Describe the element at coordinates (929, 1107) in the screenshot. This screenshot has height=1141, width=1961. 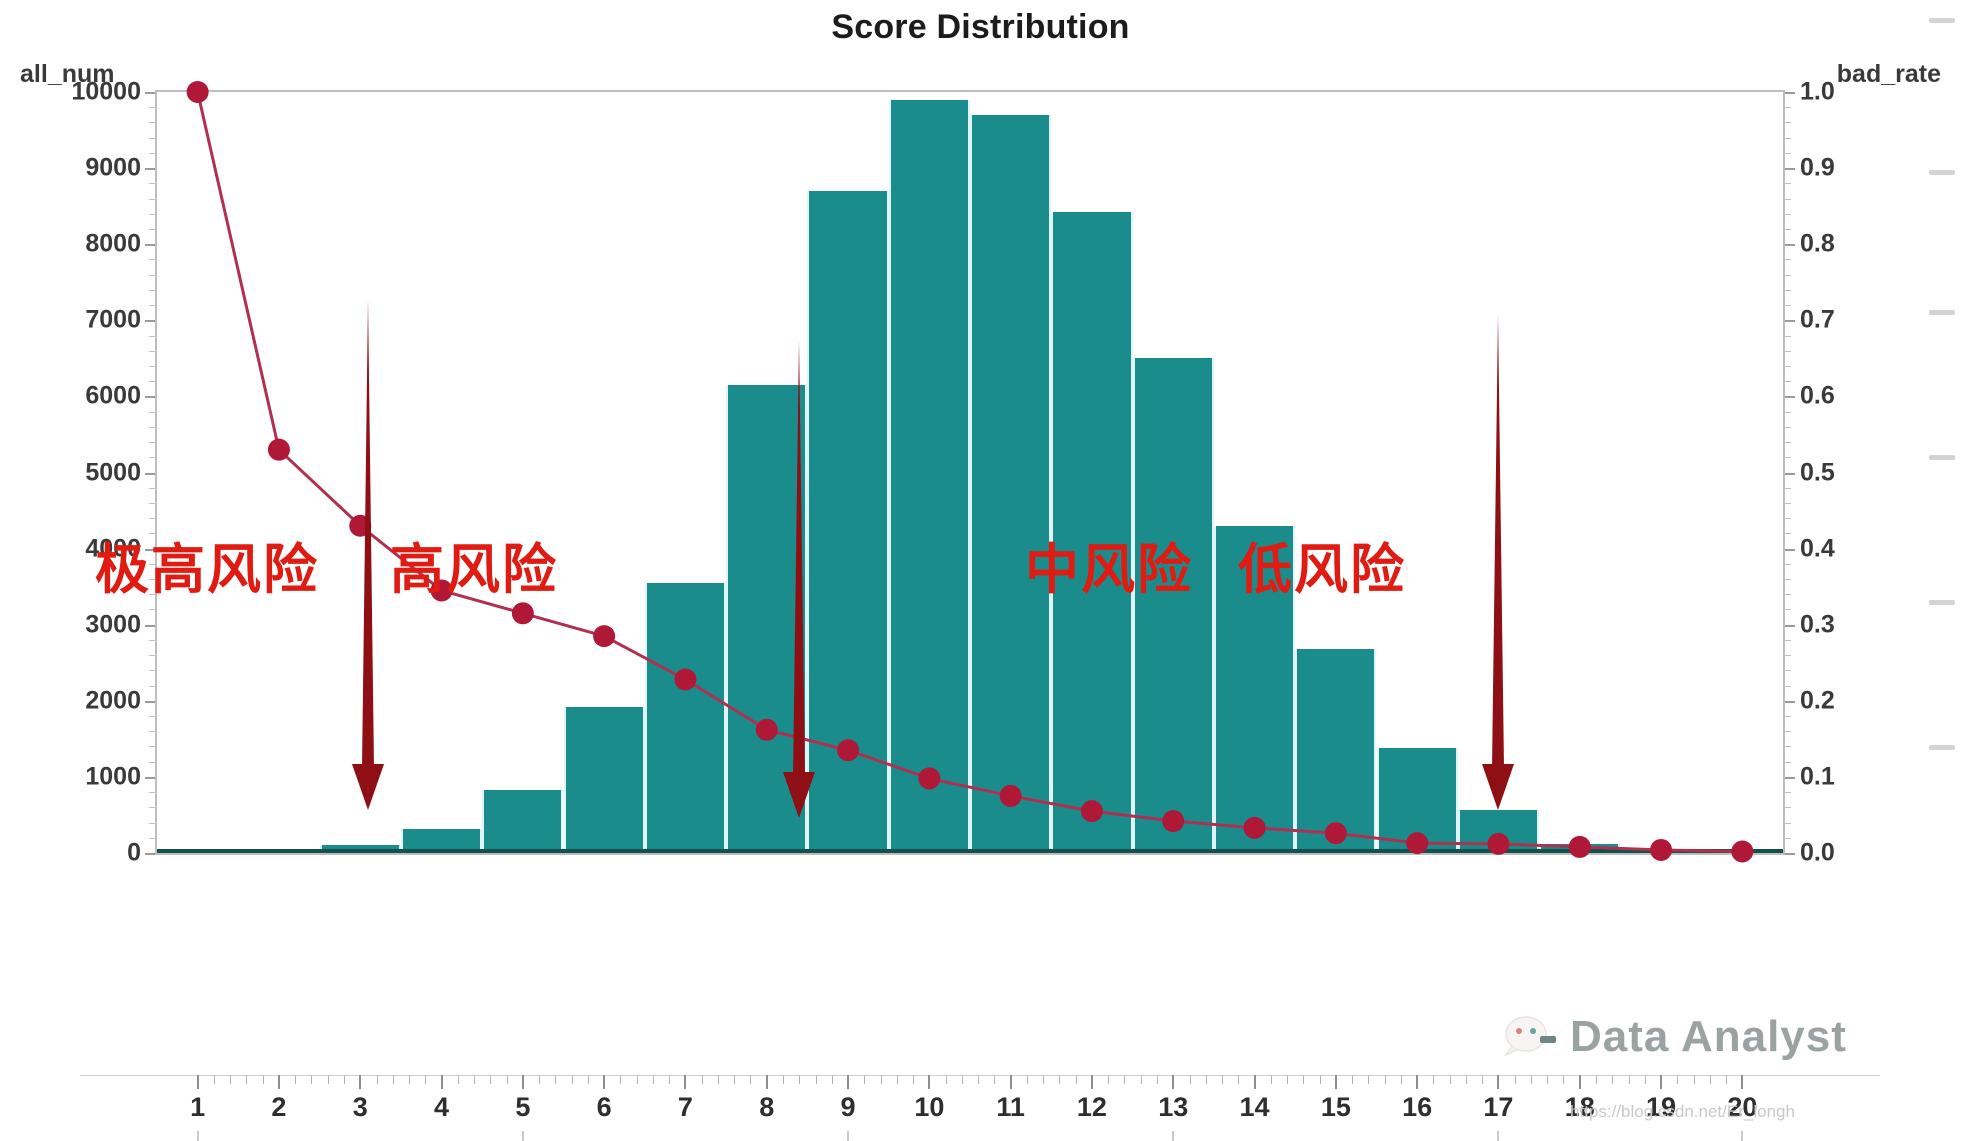
I see `x-tick-label: 10` at that location.